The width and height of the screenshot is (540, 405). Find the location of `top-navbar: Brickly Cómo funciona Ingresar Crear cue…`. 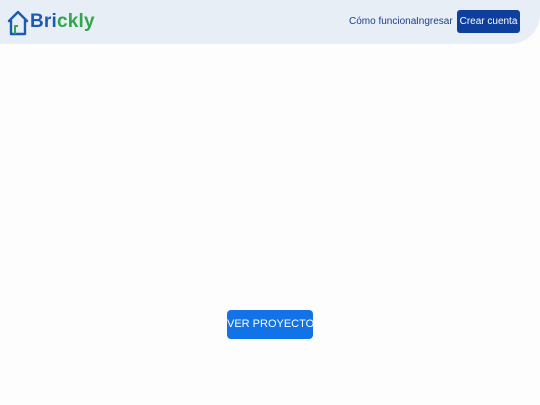

top-navbar: Brickly Cómo funciona Ingresar Crear cue… is located at coordinates (270, 22).